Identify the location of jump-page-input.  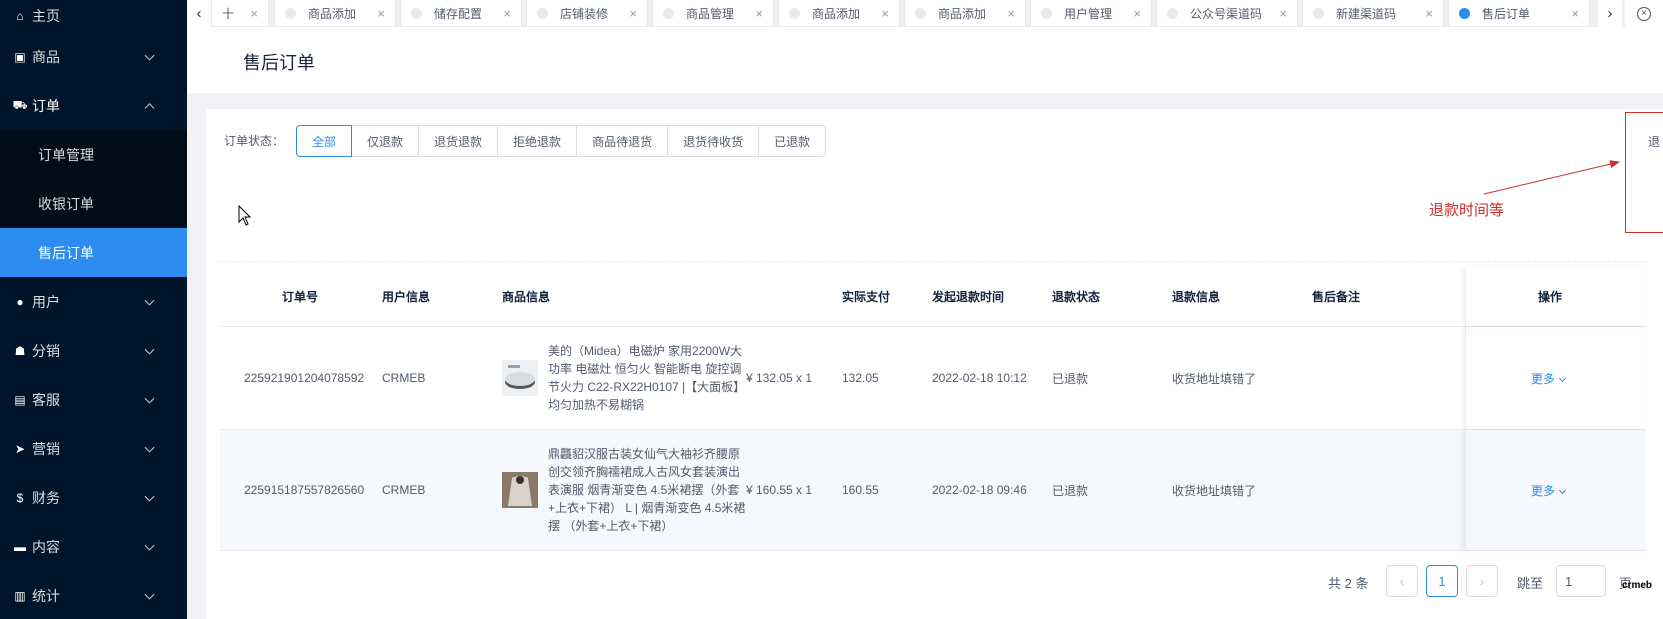
(1581, 581).